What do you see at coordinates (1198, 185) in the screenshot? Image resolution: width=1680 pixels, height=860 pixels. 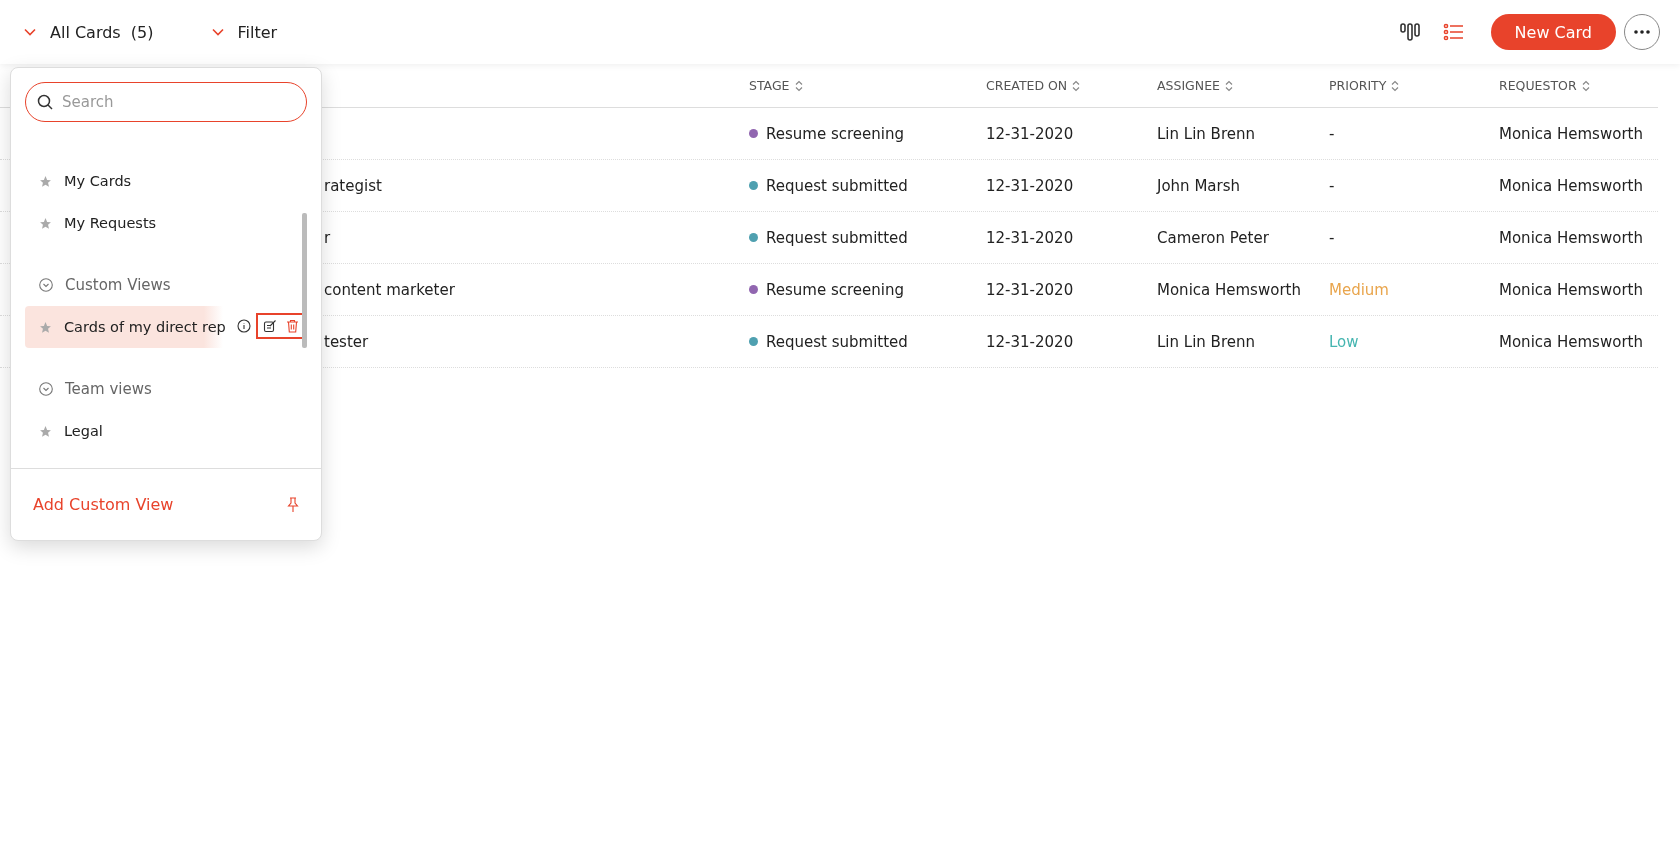 I see `table-cell-text: John Marsh` at bounding box center [1198, 185].